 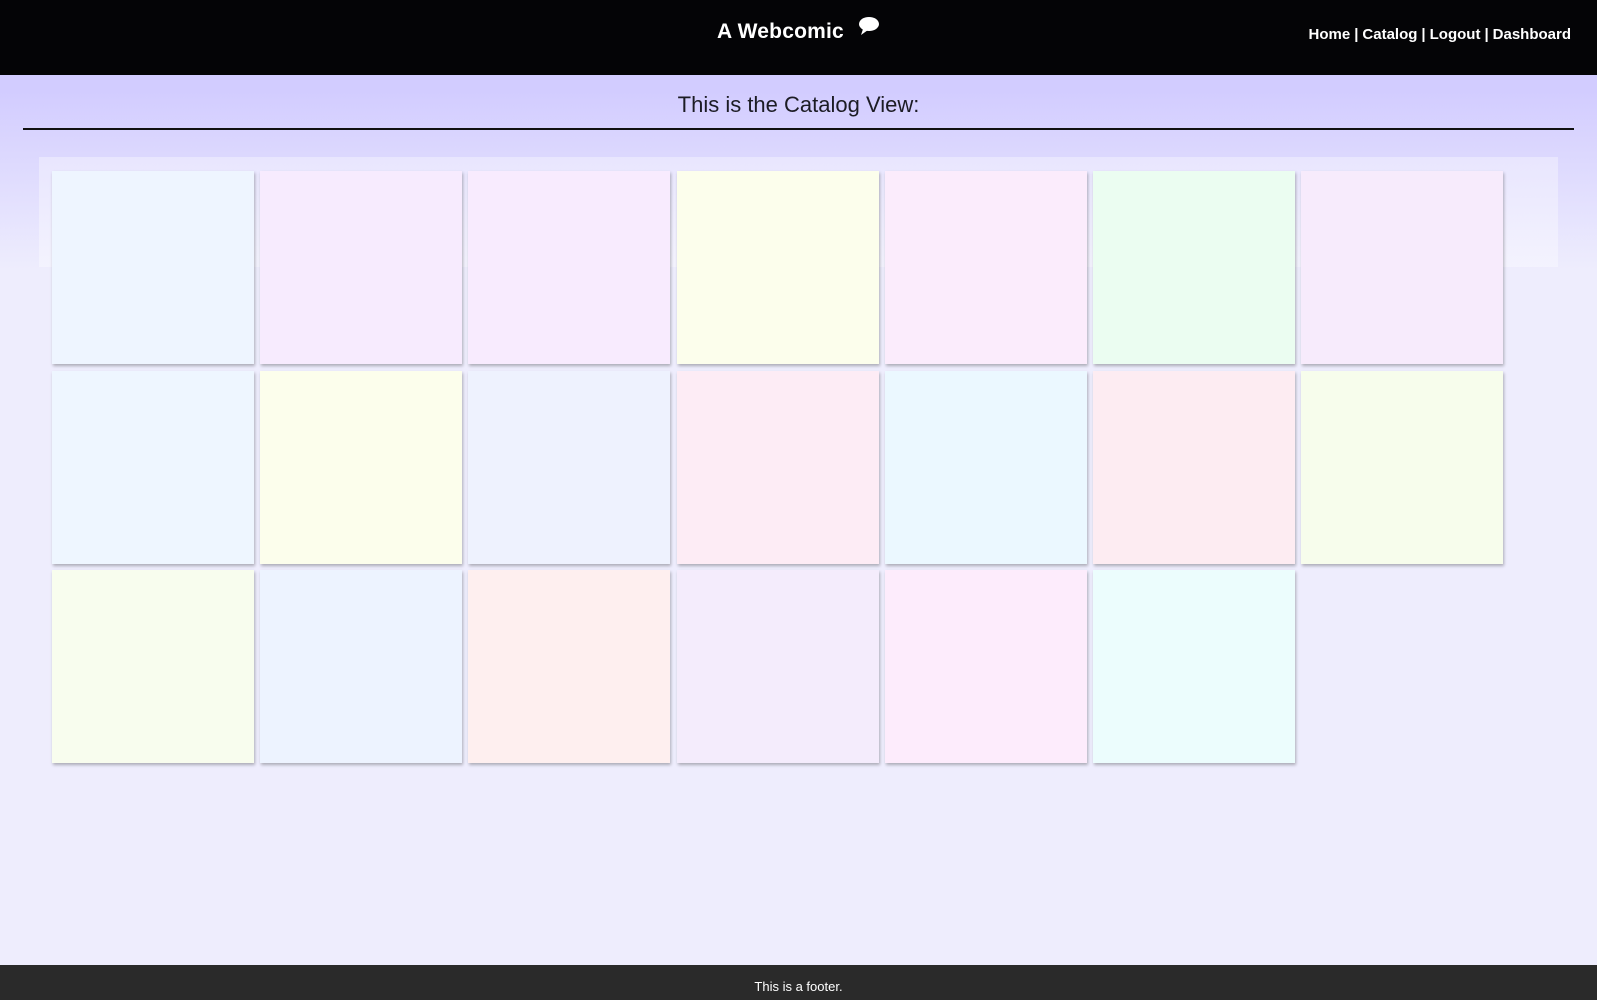 What do you see at coordinates (798, 986) in the screenshot?
I see `footer-text: This is a footer.` at bounding box center [798, 986].